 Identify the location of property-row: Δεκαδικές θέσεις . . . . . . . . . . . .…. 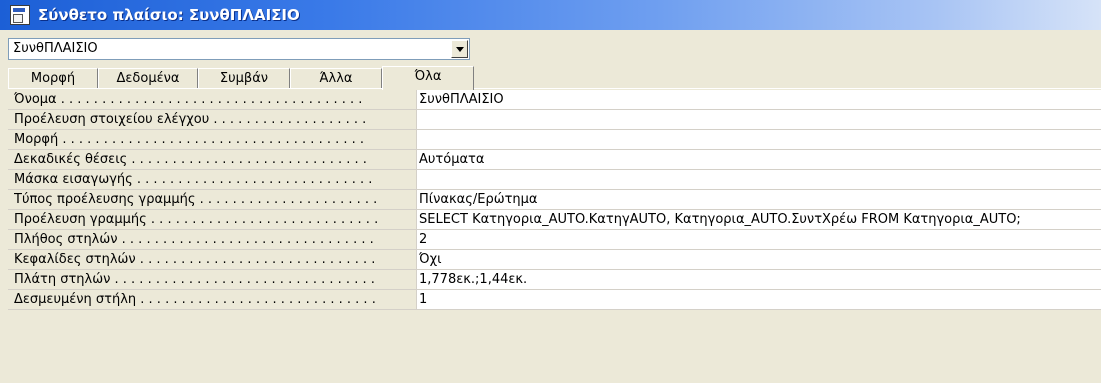
(554, 160).